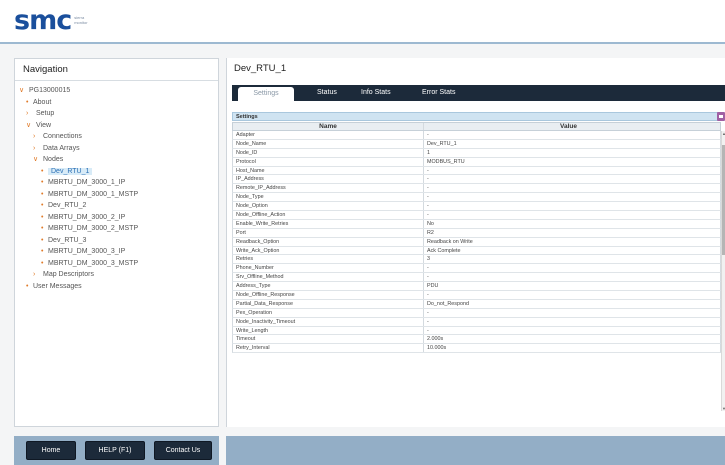  What do you see at coordinates (118, 103) in the screenshot?
I see `tree-item: • About` at bounding box center [118, 103].